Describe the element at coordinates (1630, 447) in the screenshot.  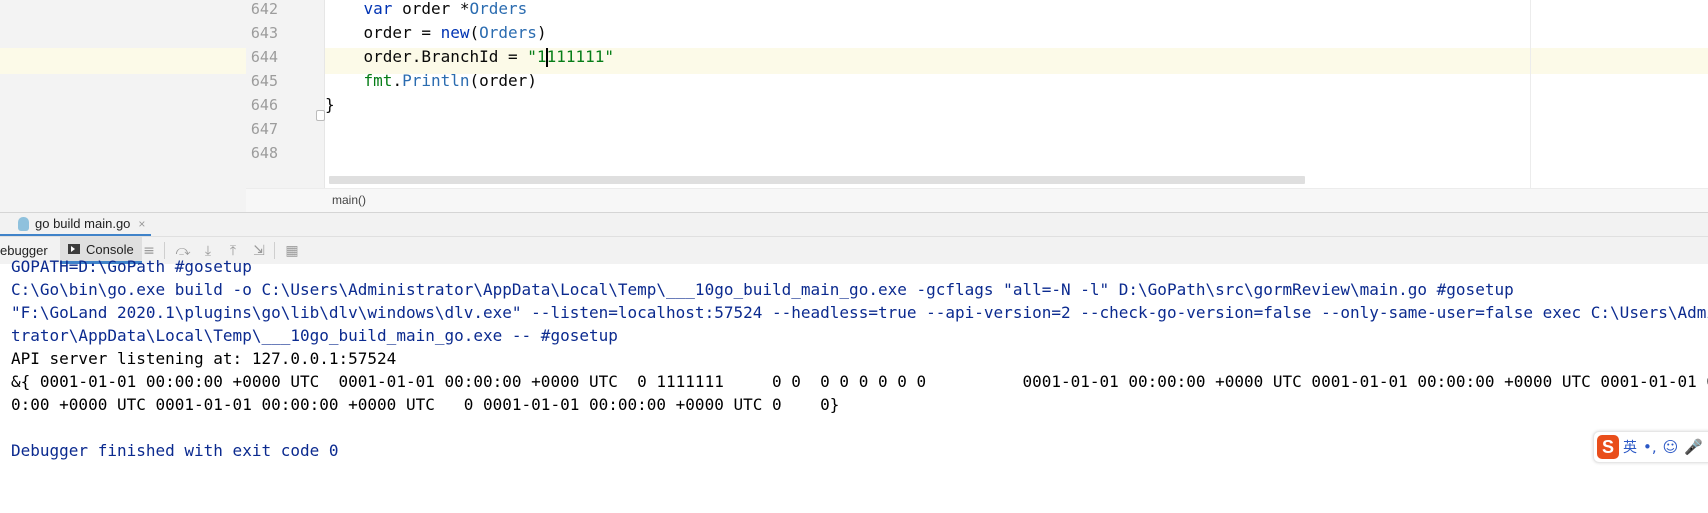
I see `ime-mode-toggle: 英` at that location.